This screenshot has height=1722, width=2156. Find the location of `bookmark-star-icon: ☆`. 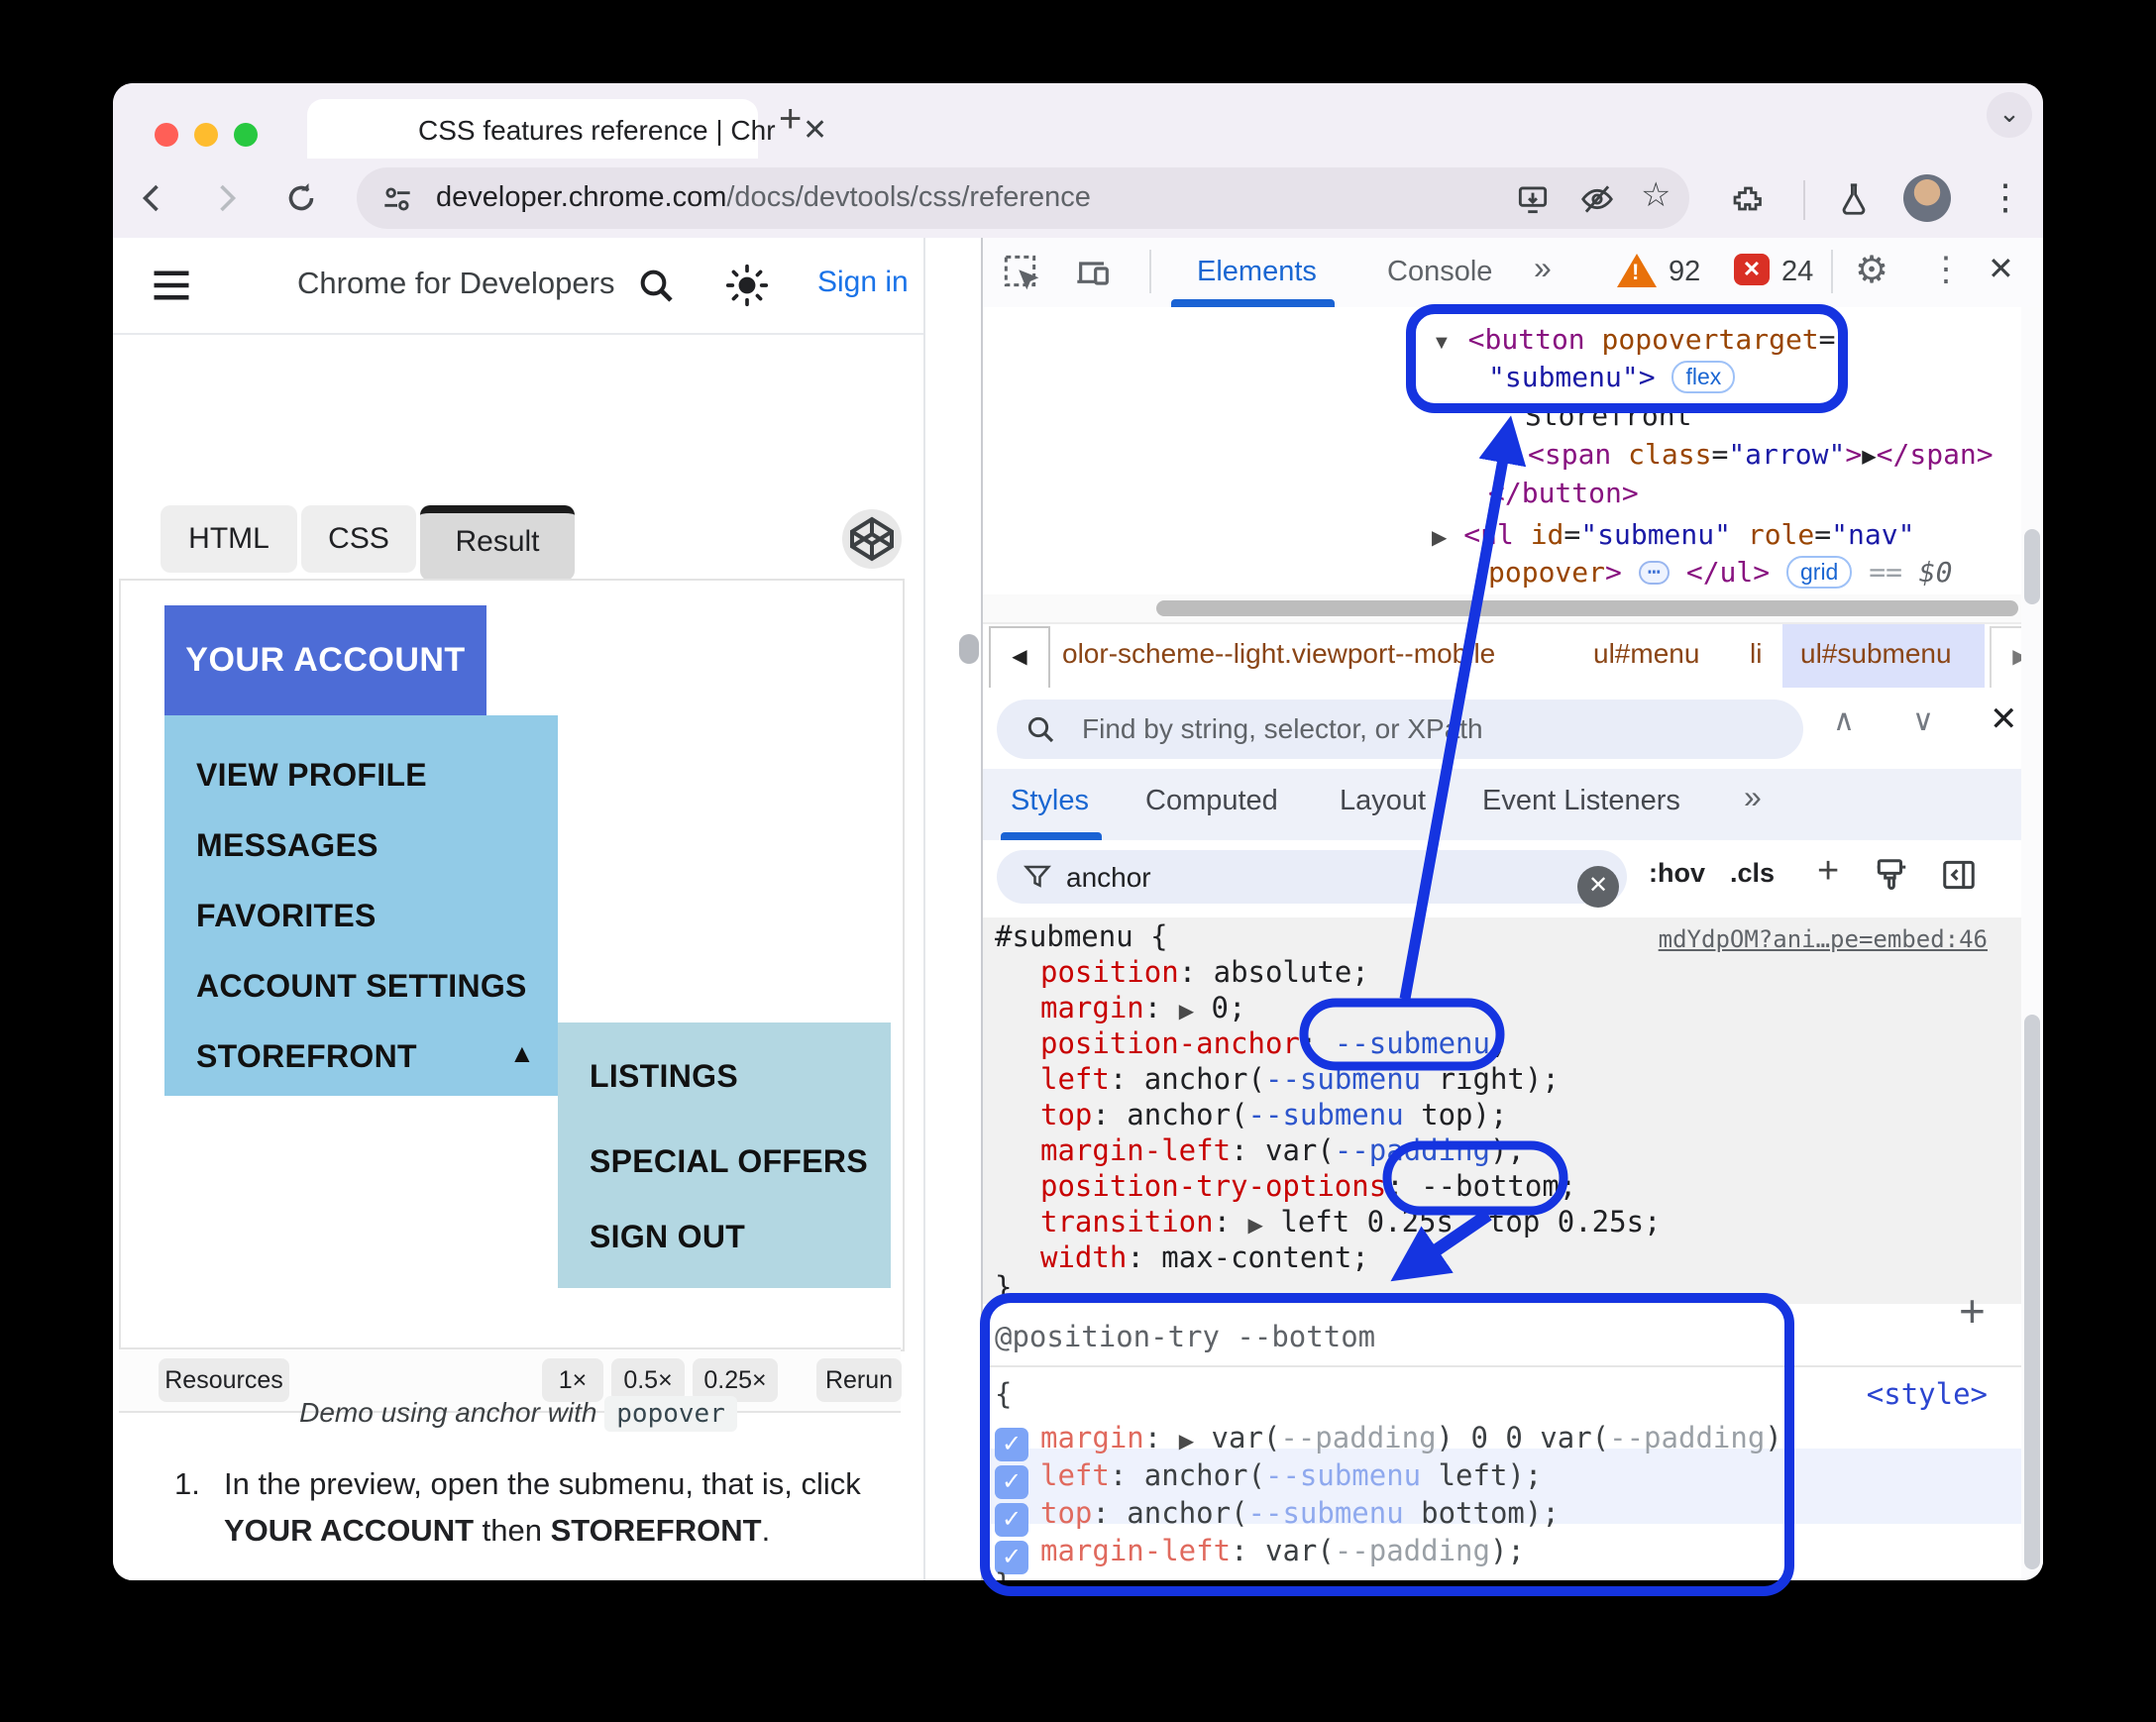

bookmark-star-icon: ☆ is located at coordinates (1656, 195).